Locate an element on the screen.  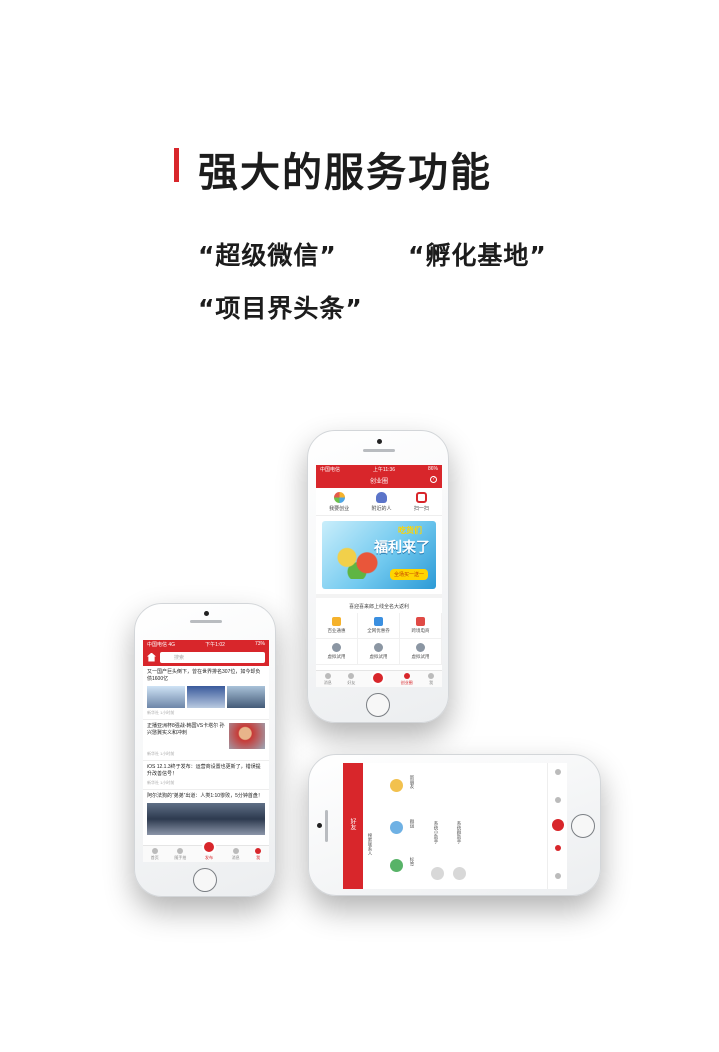
quick-start-business: 我要创业 is located at coordinates (339, 502).